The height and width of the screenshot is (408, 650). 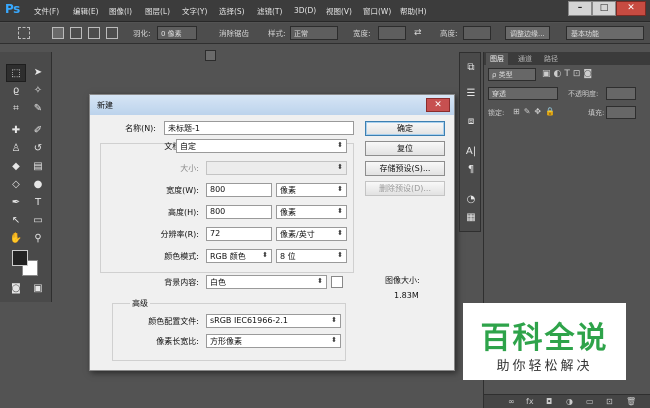 I want to click on delete-layer-icon: 🗑, so click(x=631, y=401).